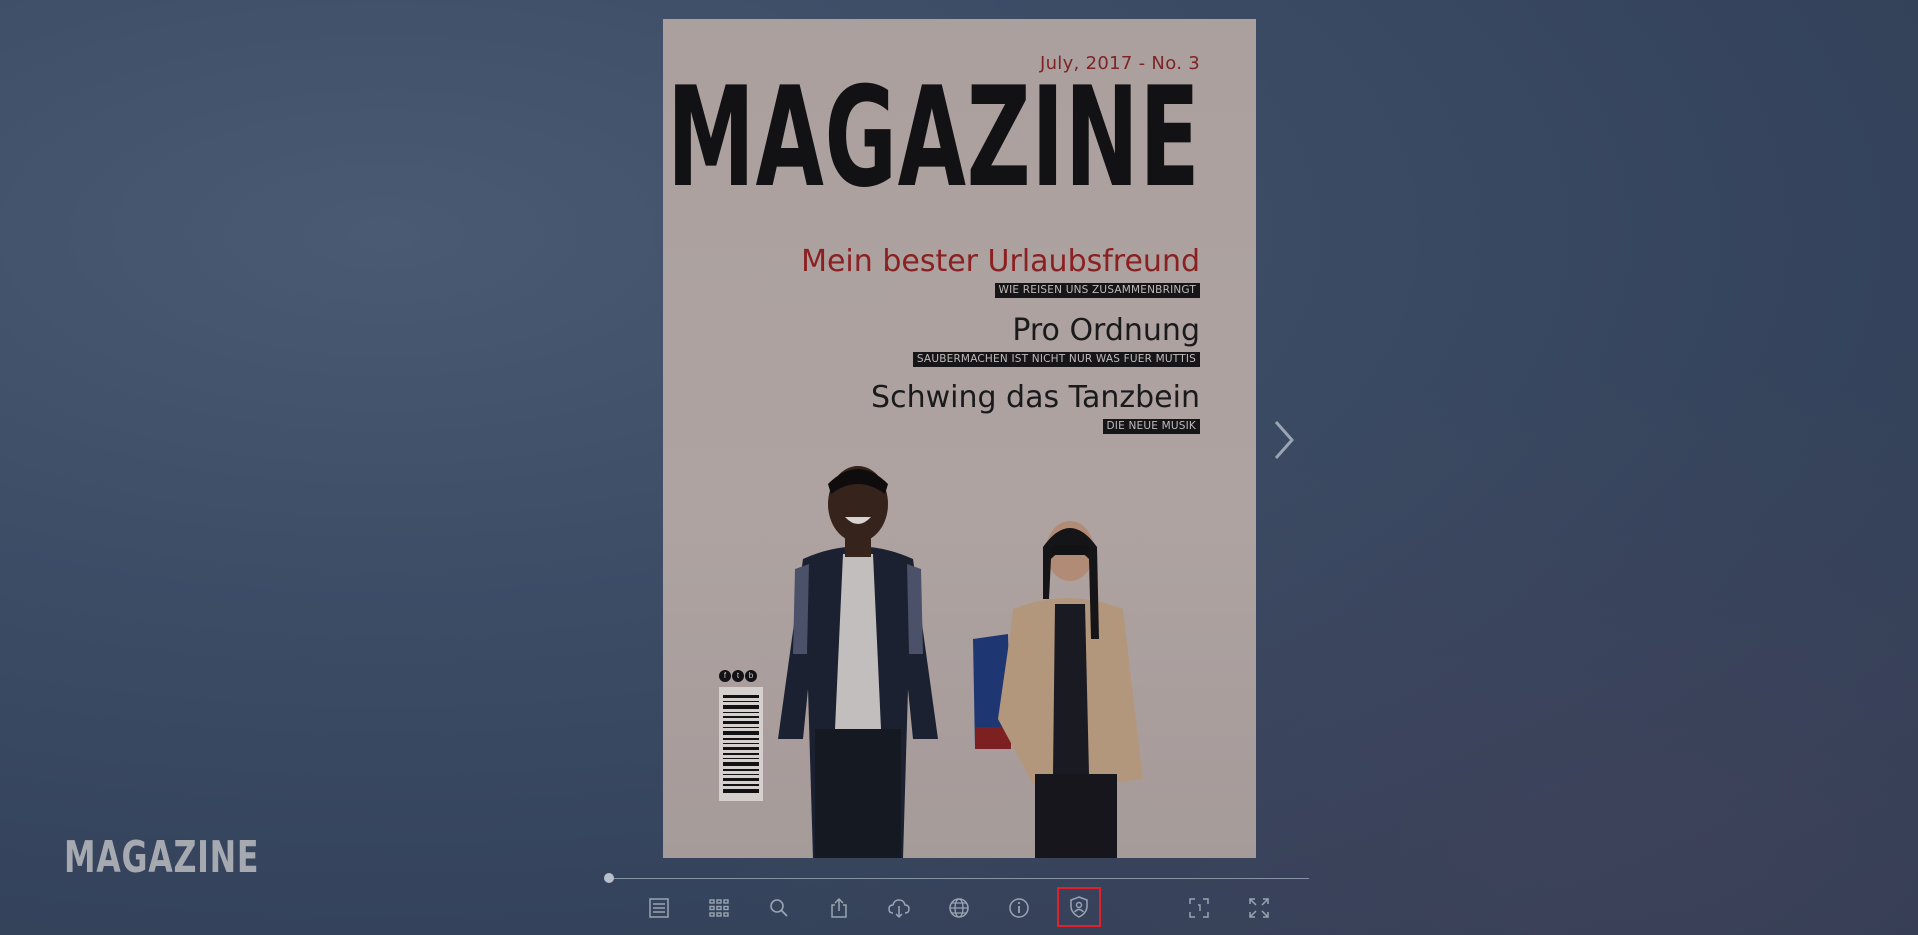 The height and width of the screenshot is (935, 1918). What do you see at coordinates (162, 857) in the screenshot?
I see `brand-logo: MAGAZINE` at bounding box center [162, 857].